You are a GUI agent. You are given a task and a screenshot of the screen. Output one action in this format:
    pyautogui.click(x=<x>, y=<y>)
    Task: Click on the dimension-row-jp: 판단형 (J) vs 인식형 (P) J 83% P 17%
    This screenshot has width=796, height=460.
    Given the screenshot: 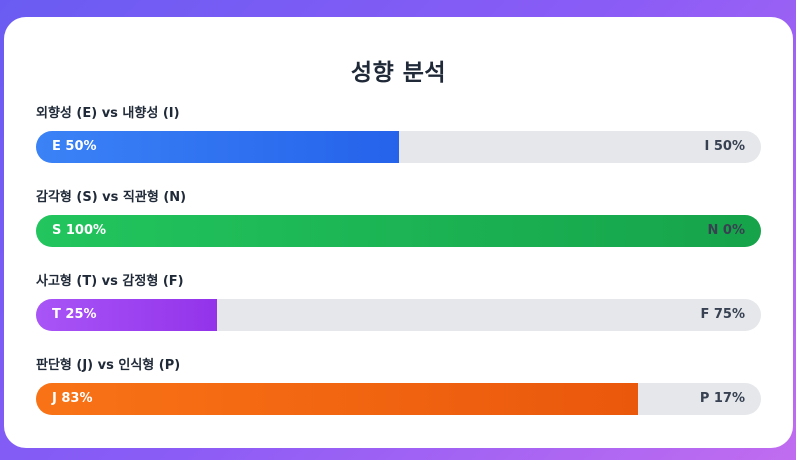 What is the action you would take?
    pyautogui.click(x=398, y=386)
    